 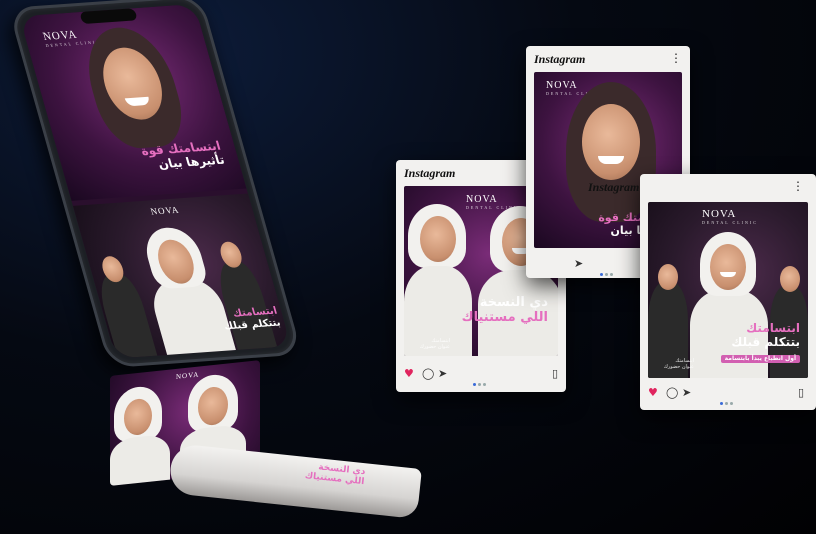 I want to click on phone-group-headline: ابتسامتك بتتكلم قبلك, so click(x=252, y=318).